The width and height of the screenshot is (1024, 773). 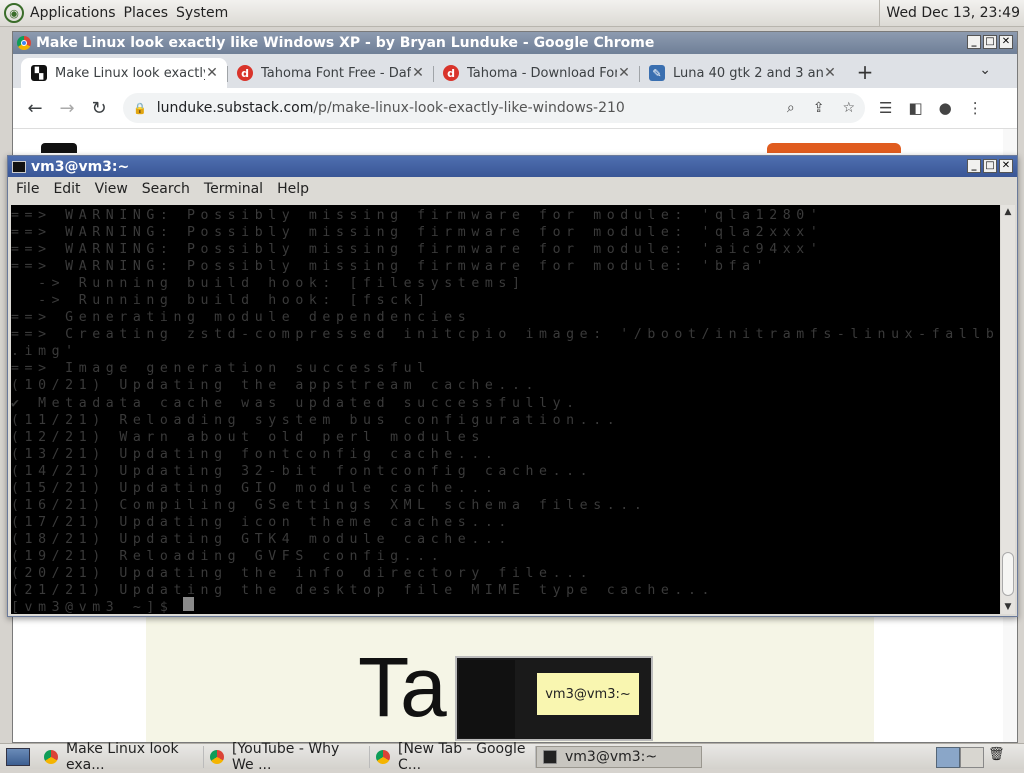 I want to click on menu-places: Places, so click(x=146, y=13).